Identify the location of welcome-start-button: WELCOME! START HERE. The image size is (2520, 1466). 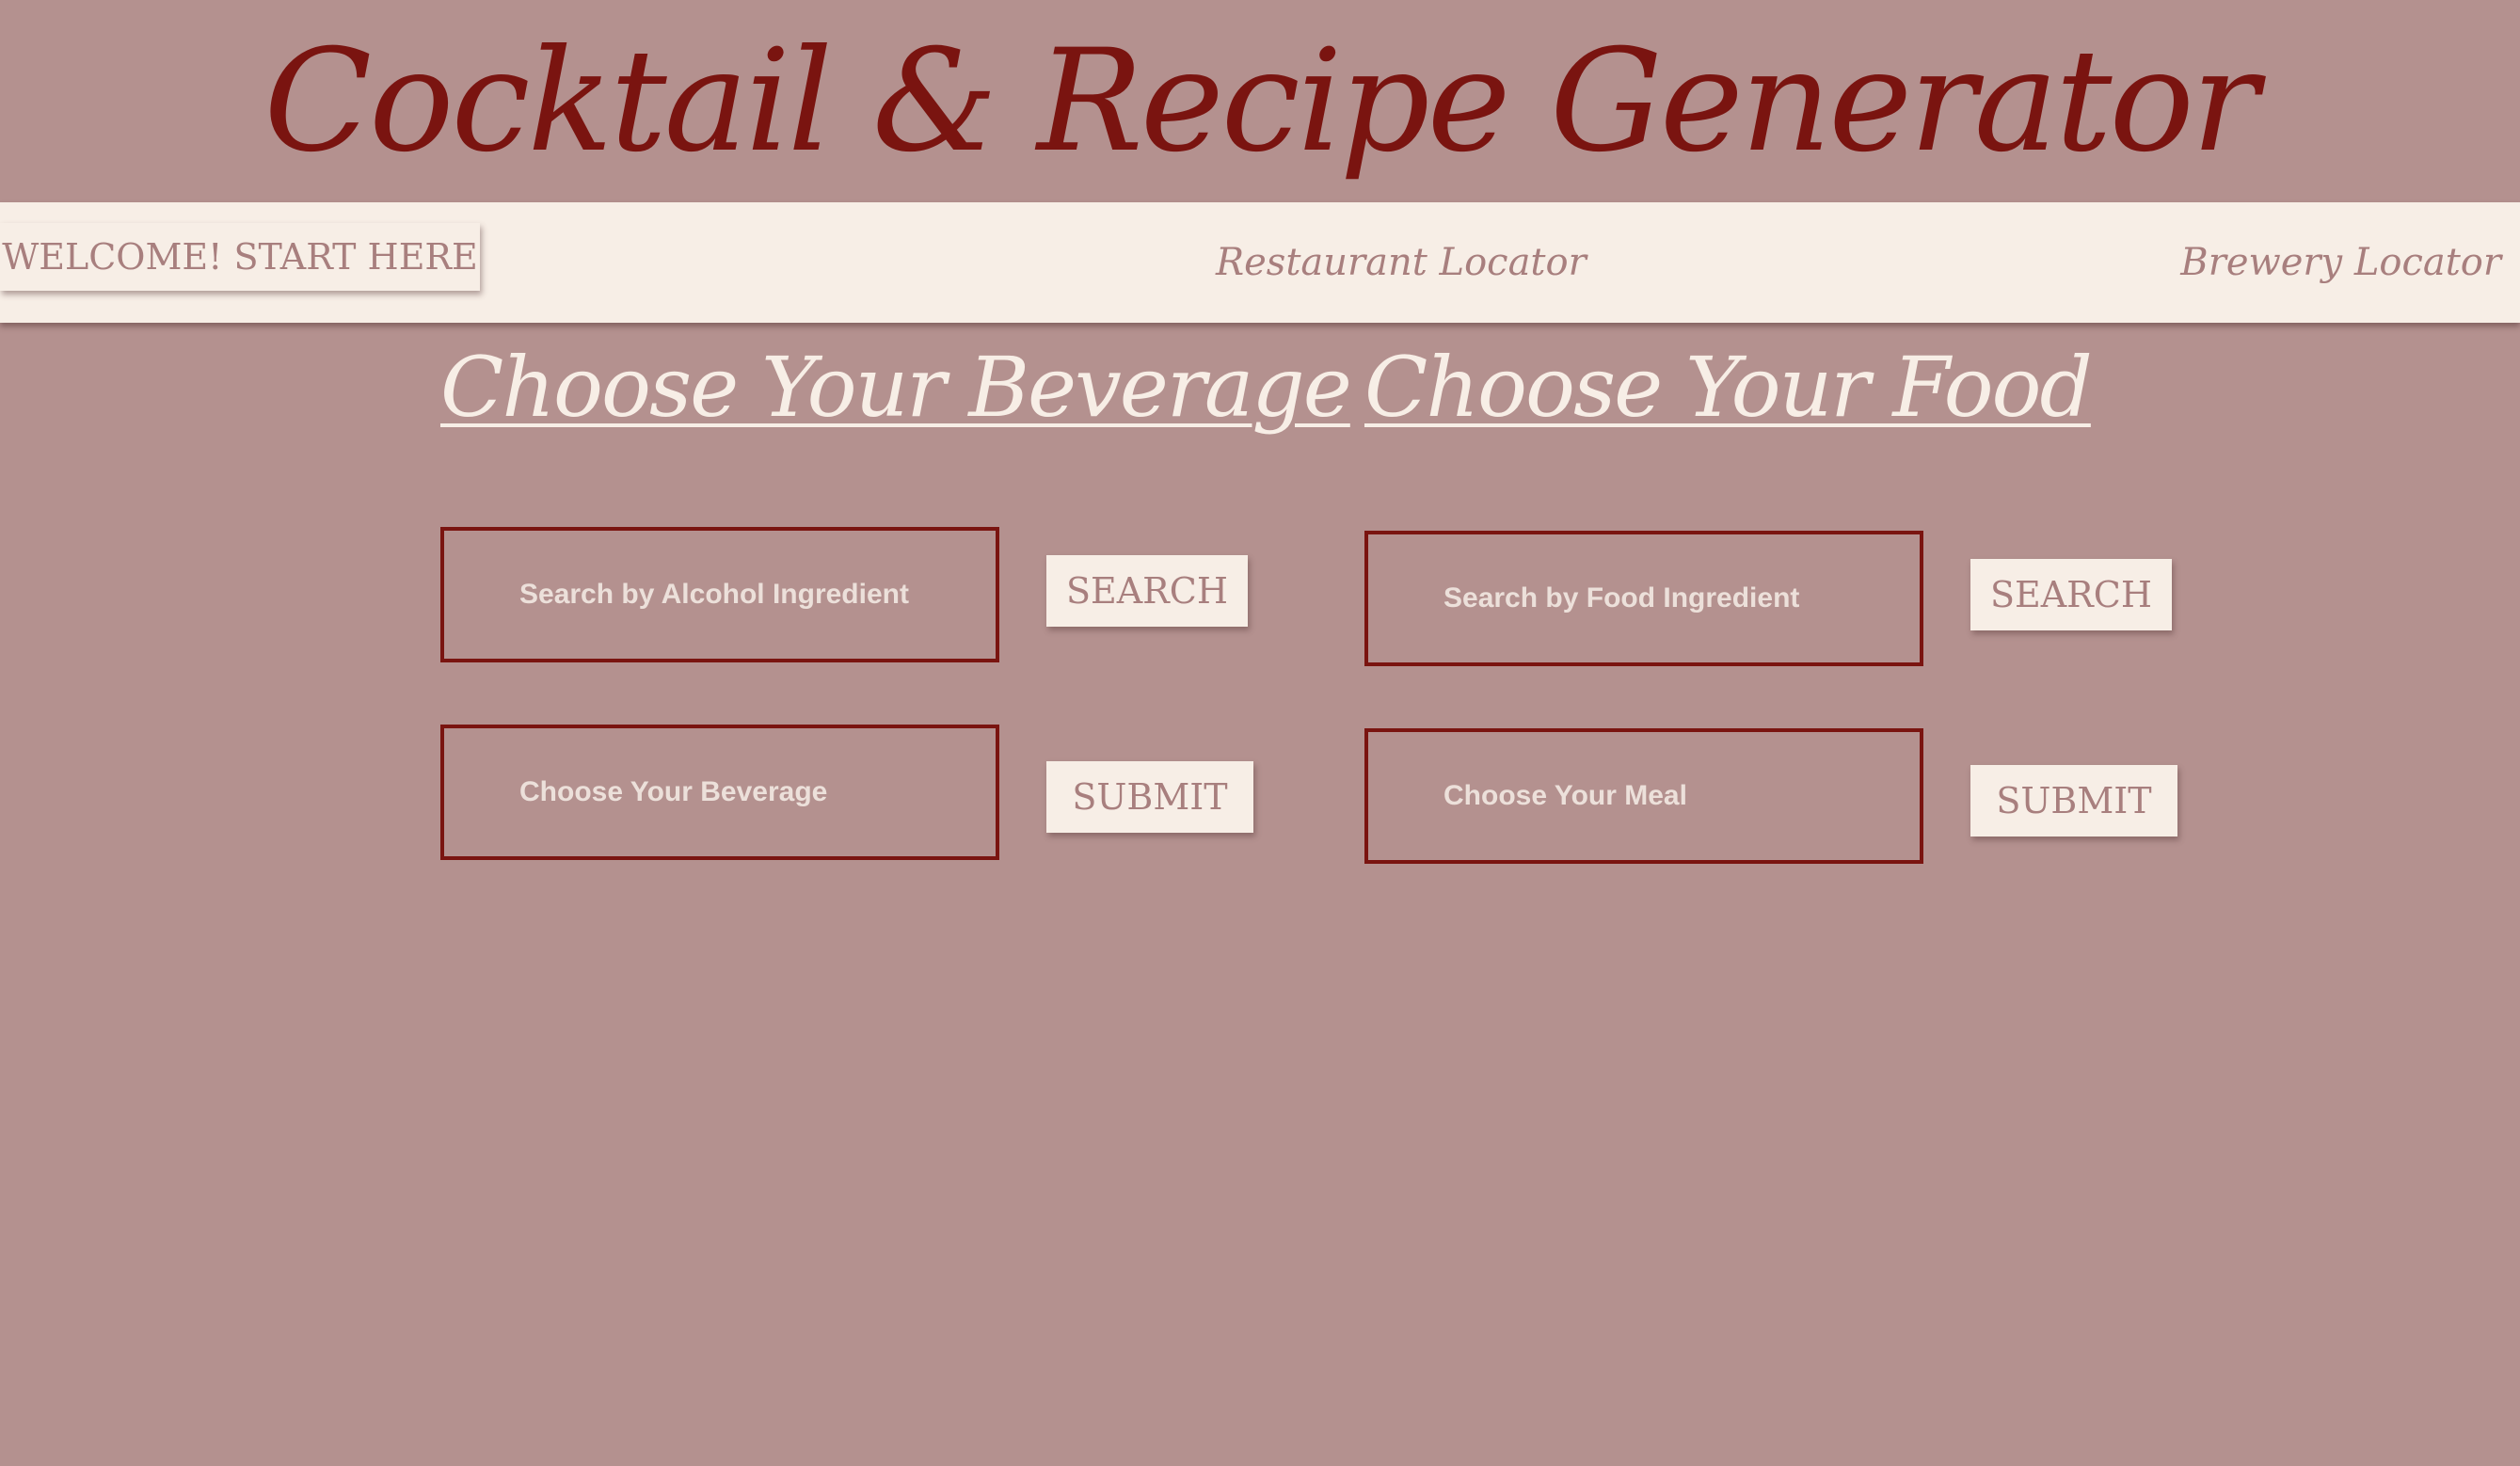
(240, 257).